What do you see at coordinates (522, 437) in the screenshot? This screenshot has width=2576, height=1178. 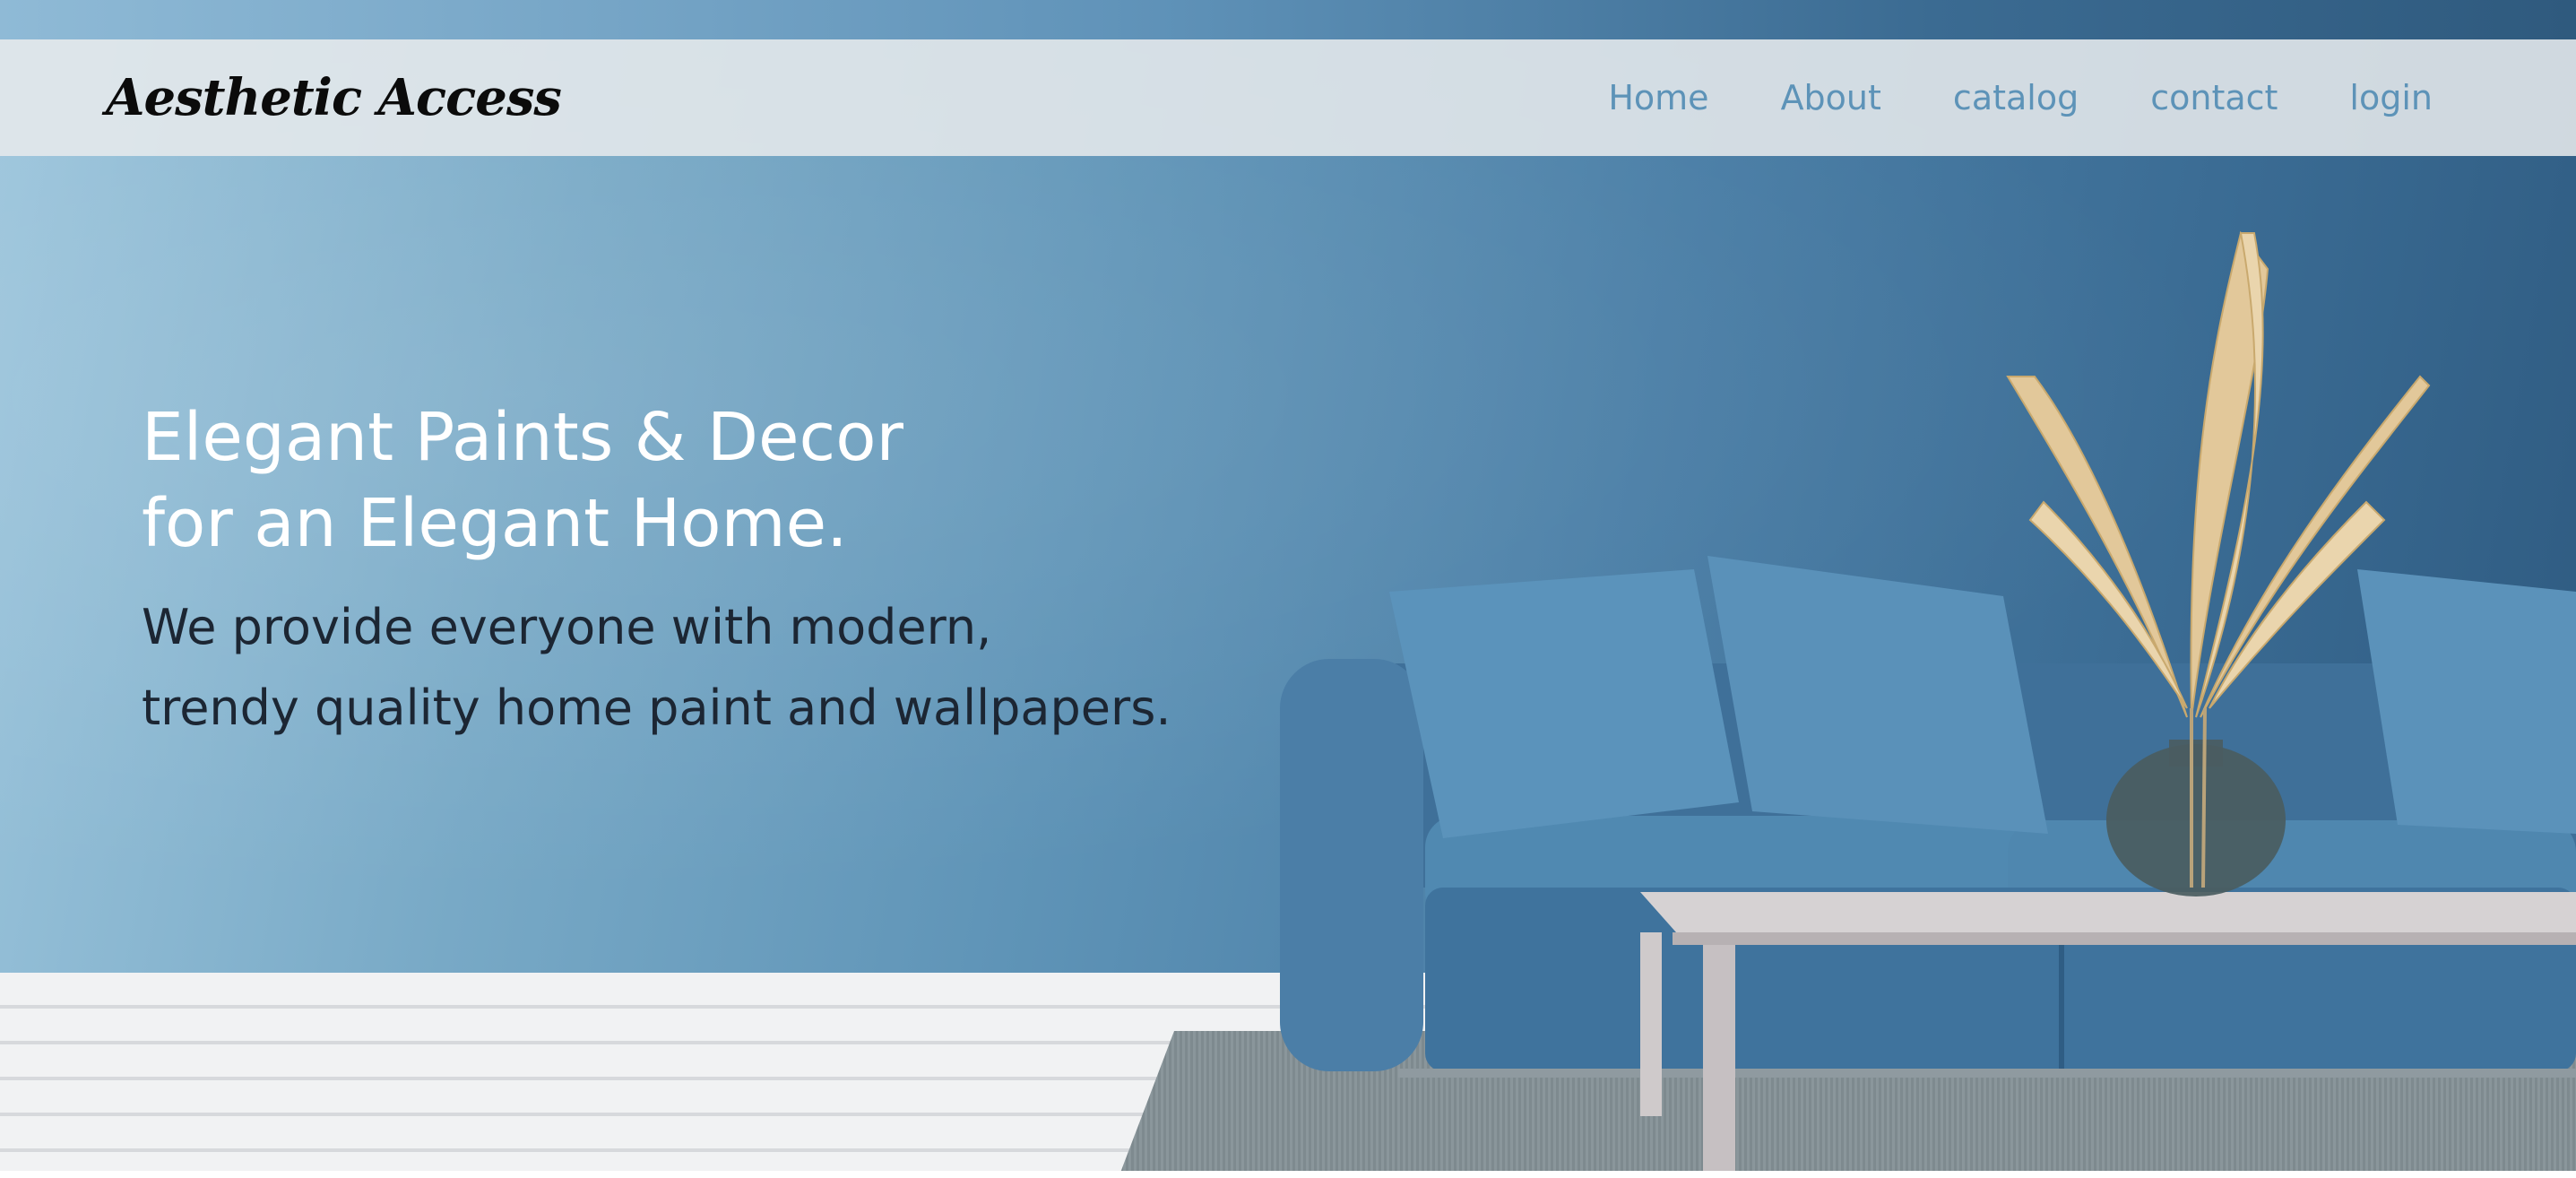 I see `hero-headline-line1: Elegant Paints & Decor` at bounding box center [522, 437].